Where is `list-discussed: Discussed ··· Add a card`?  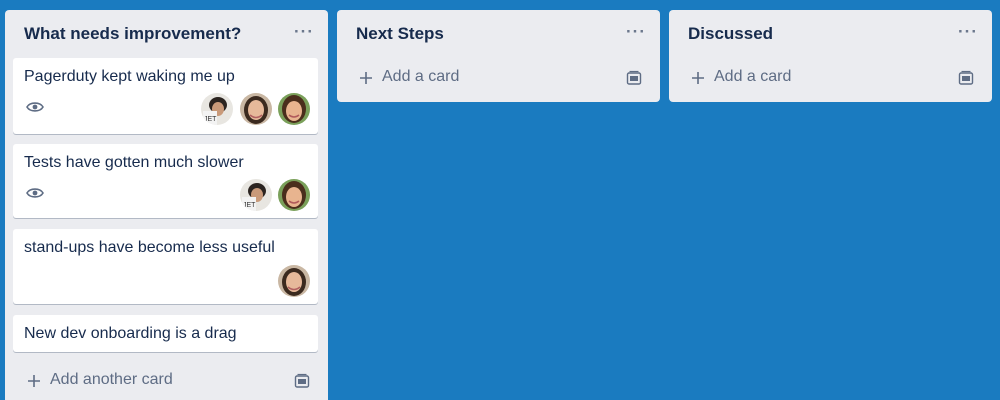
list-discussed: Discussed ··· Add a card is located at coordinates (830, 56).